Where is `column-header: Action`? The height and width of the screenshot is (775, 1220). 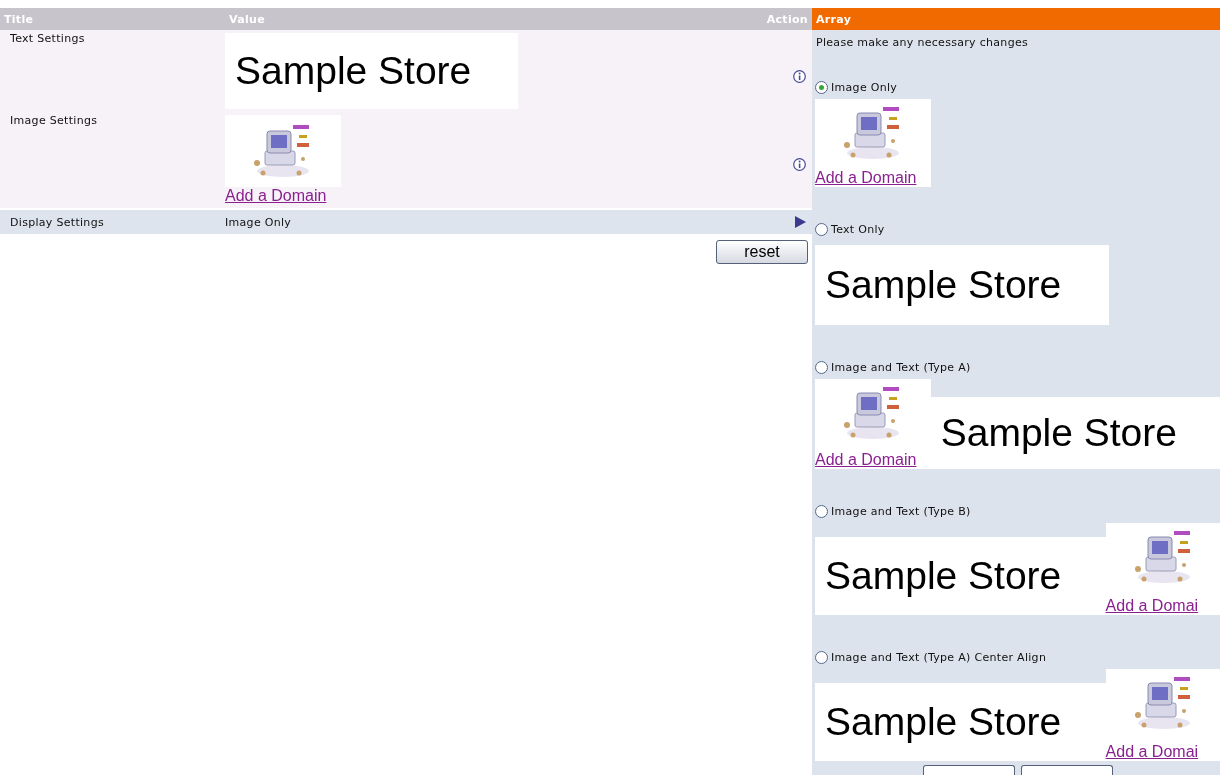 column-header: Action is located at coordinates (787, 19).